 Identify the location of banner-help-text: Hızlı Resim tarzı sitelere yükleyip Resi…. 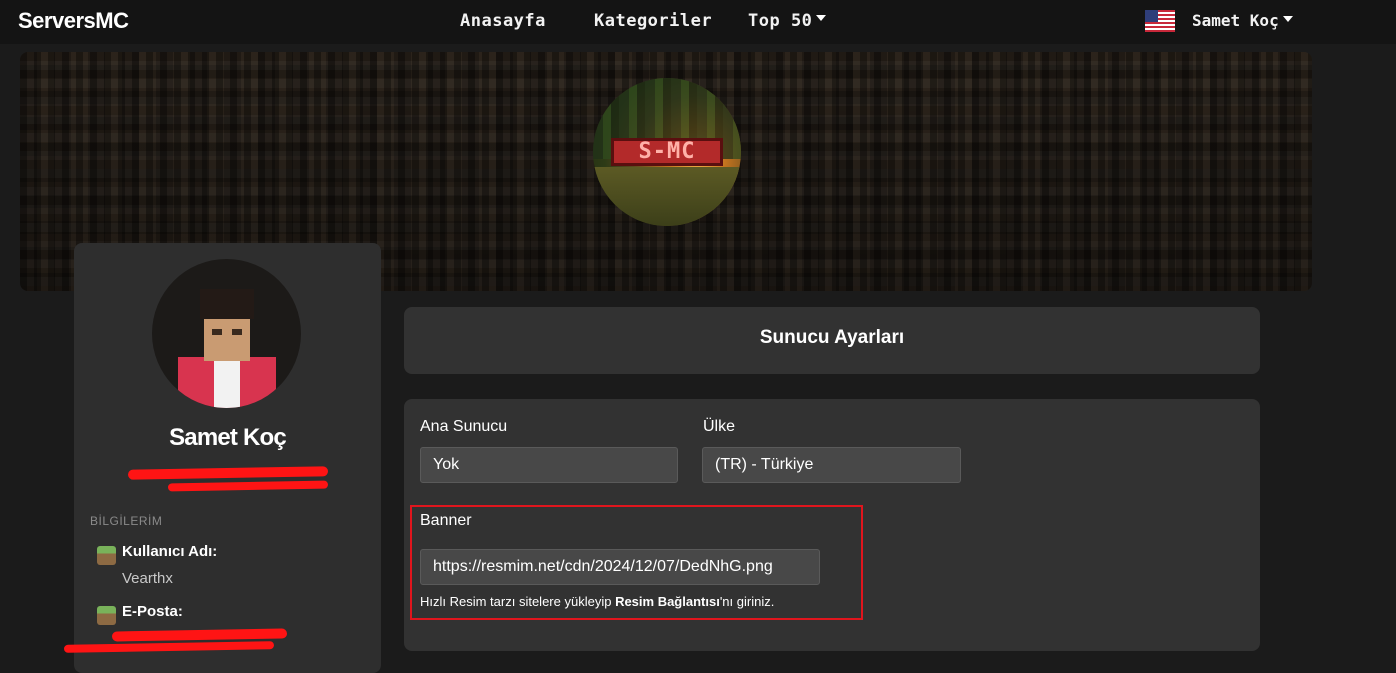
(597, 601).